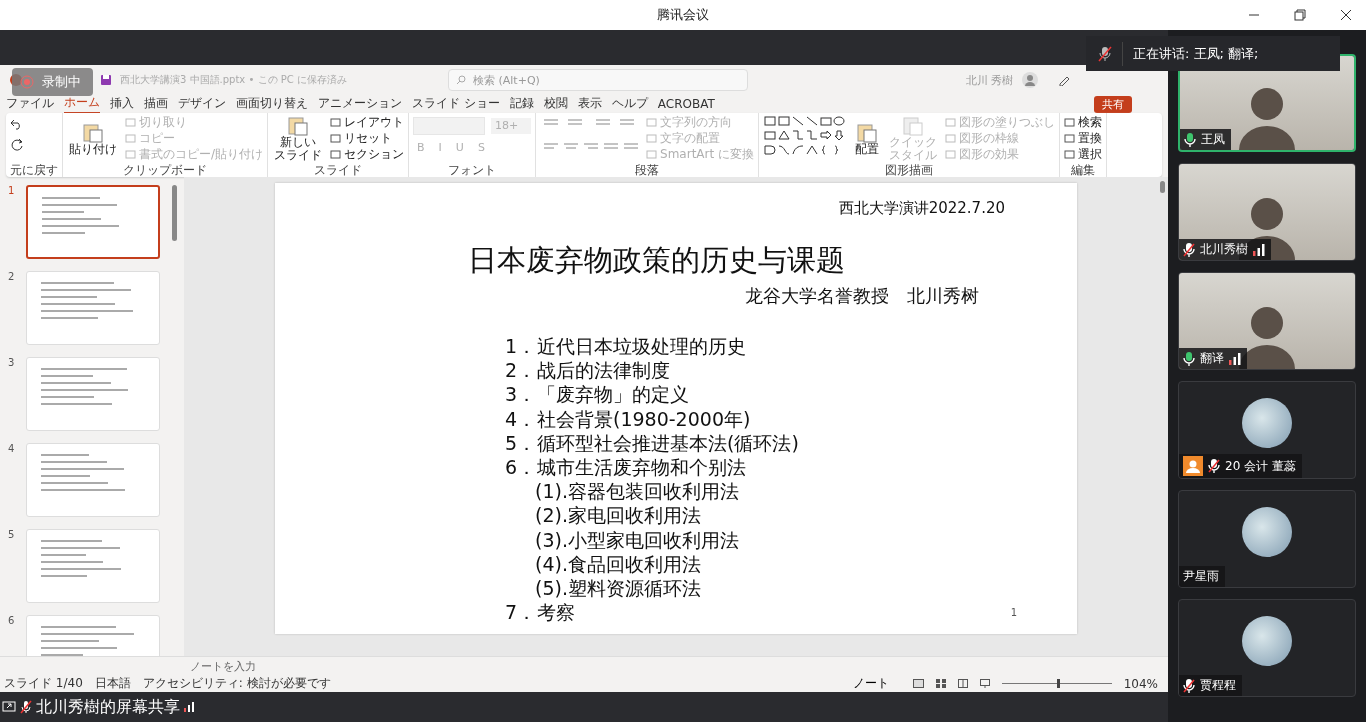 The image size is (1366, 722). What do you see at coordinates (683, 15) in the screenshot?
I see `window-title: 腾讯会议` at bounding box center [683, 15].